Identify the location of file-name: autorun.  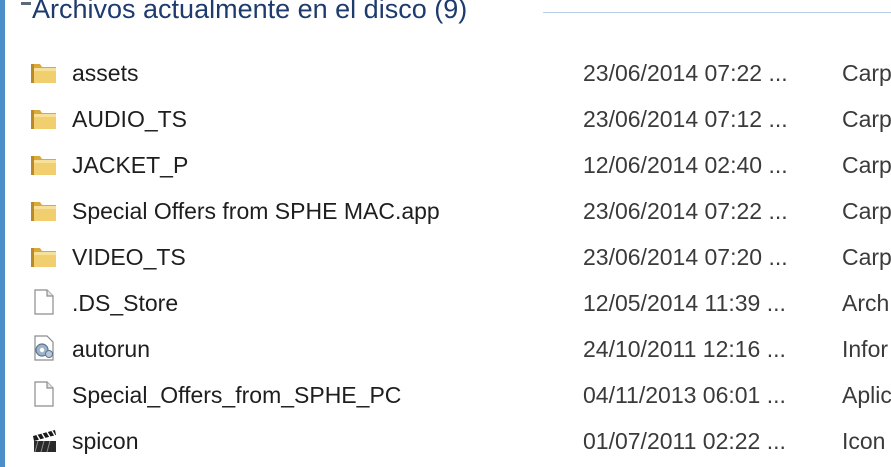
(111, 349).